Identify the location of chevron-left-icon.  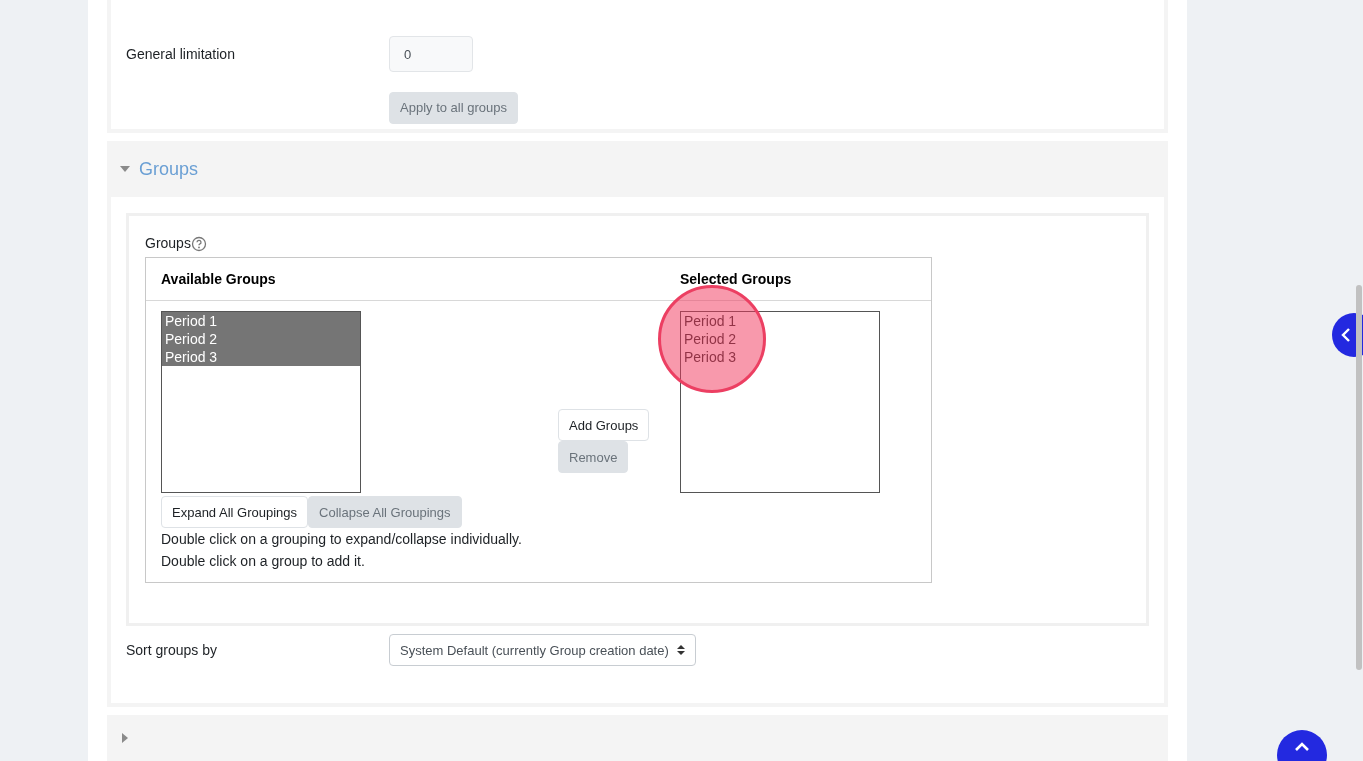
(1346, 335).